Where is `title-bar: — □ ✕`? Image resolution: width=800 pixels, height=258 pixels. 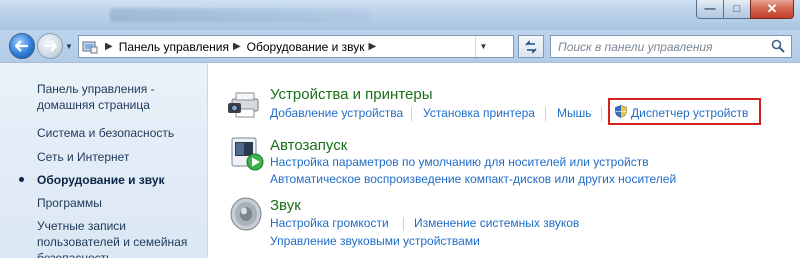 title-bar: — □ ✕ is located at coordinates (400, 15).